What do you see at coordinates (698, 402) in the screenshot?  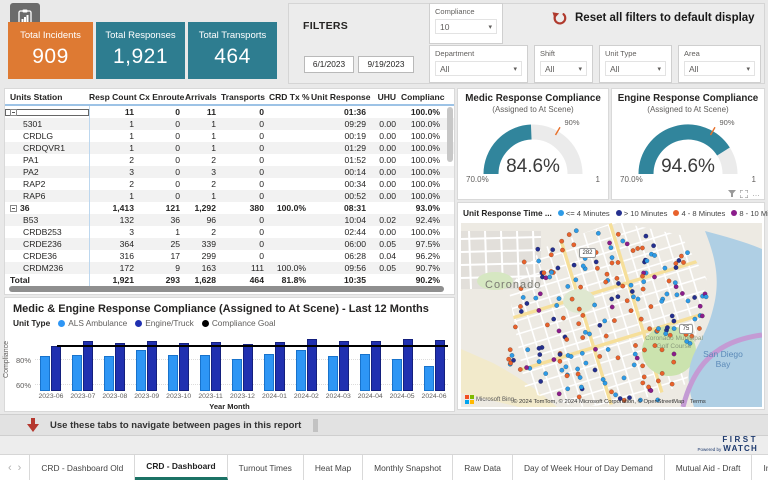 I see `map-terms-link: Terms` at bounding box center [698, 402].